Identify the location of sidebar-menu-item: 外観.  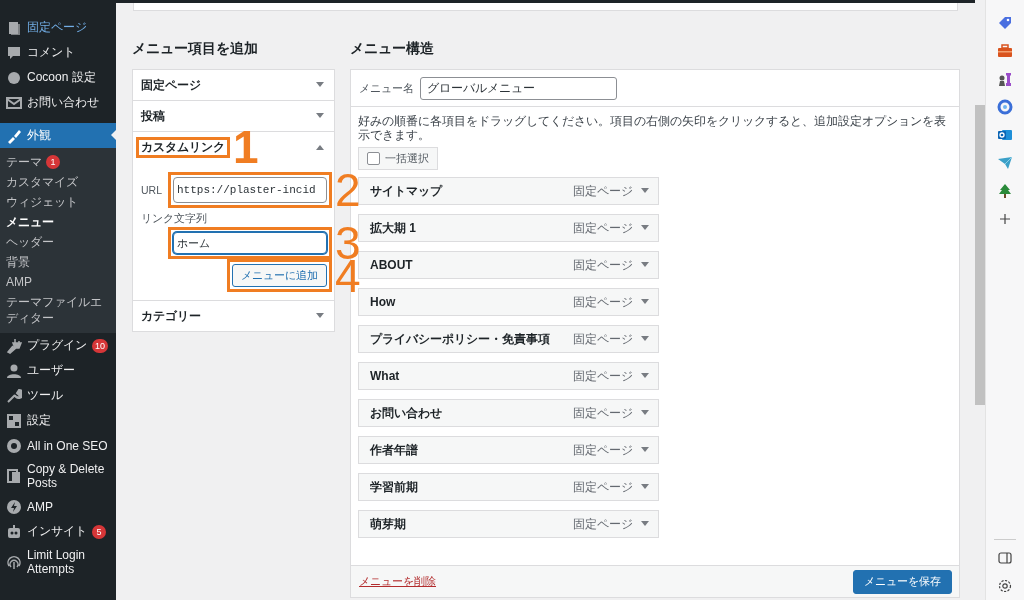
(58, 135).